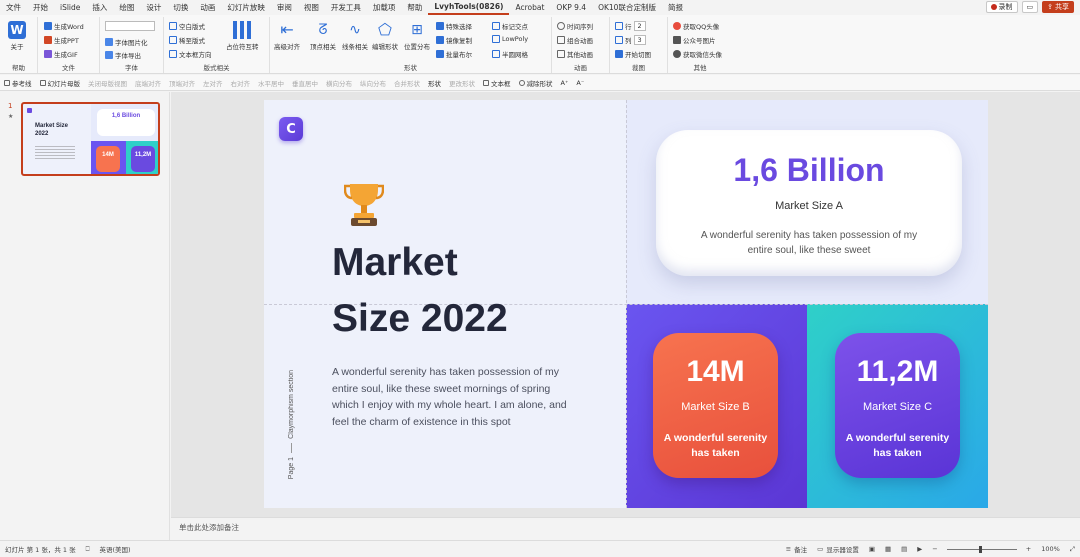 Image resolution: width=1080 pixels, height=557 pixels. I want to click on half-circle-button: 半圆网格, so click(510, 54).